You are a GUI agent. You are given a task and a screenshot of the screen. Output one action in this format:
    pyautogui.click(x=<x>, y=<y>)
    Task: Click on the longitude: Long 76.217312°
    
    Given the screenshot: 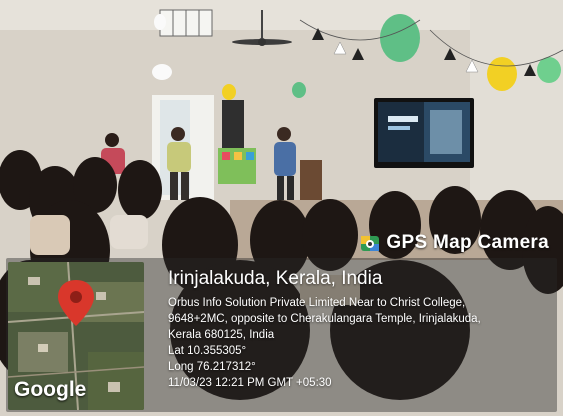 What is the action you would take?
    pyautogui.click(x=212, y=367)
    